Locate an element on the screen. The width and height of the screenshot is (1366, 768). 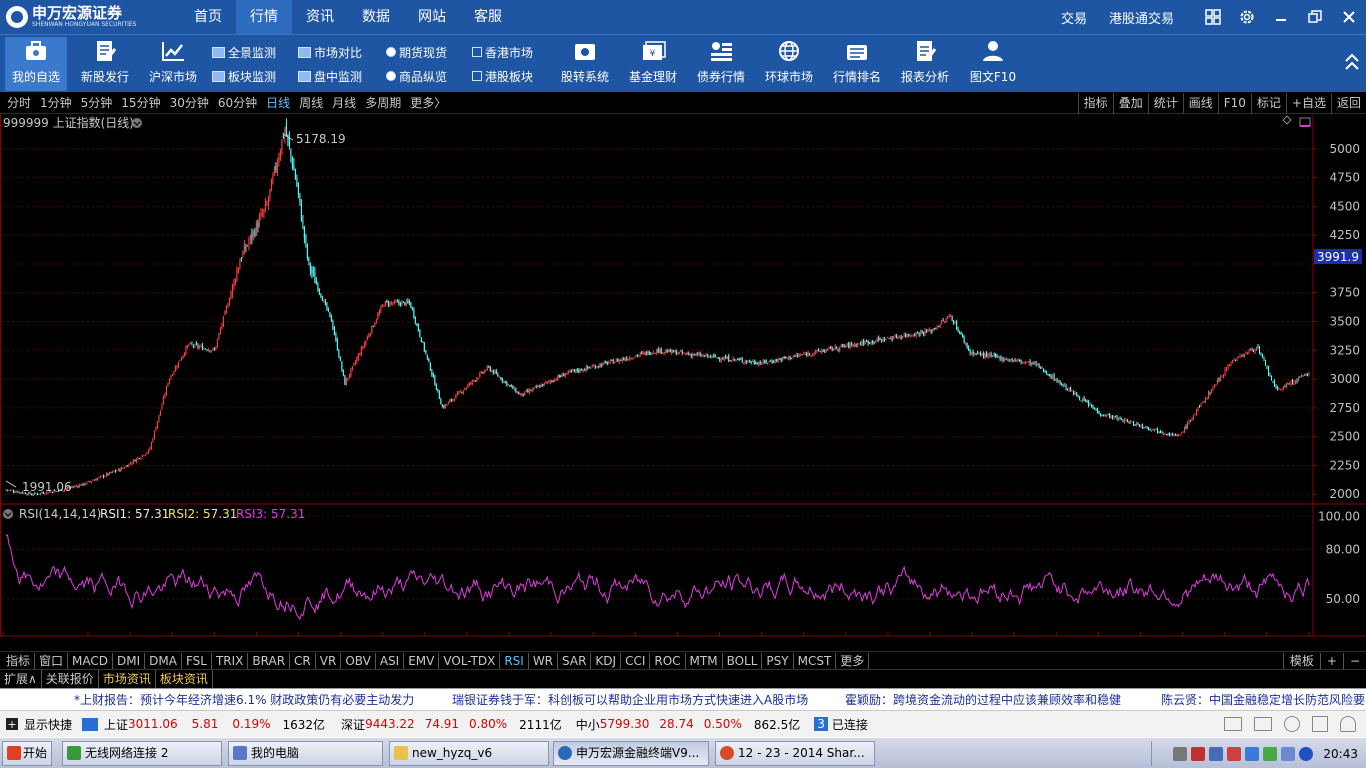
volume-tray-icon is located at coordinates (1288, 753).